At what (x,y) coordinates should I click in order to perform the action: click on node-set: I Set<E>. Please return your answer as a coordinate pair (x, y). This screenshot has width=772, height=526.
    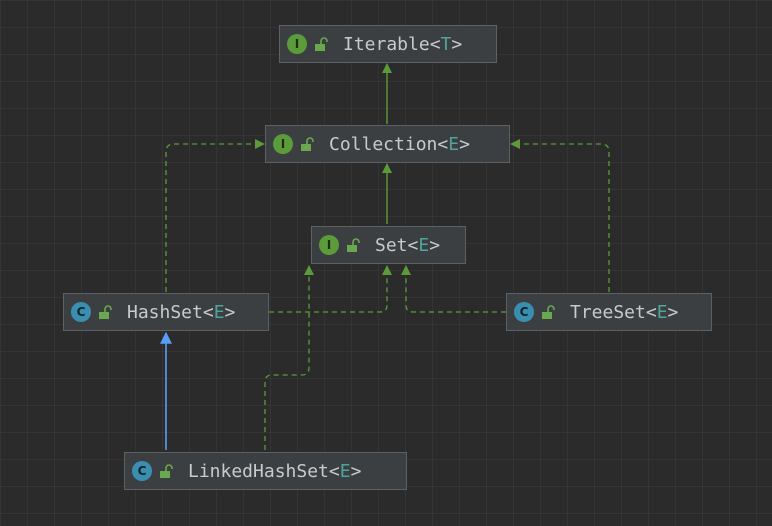
    Looking at the image, I should click on (388, 245).